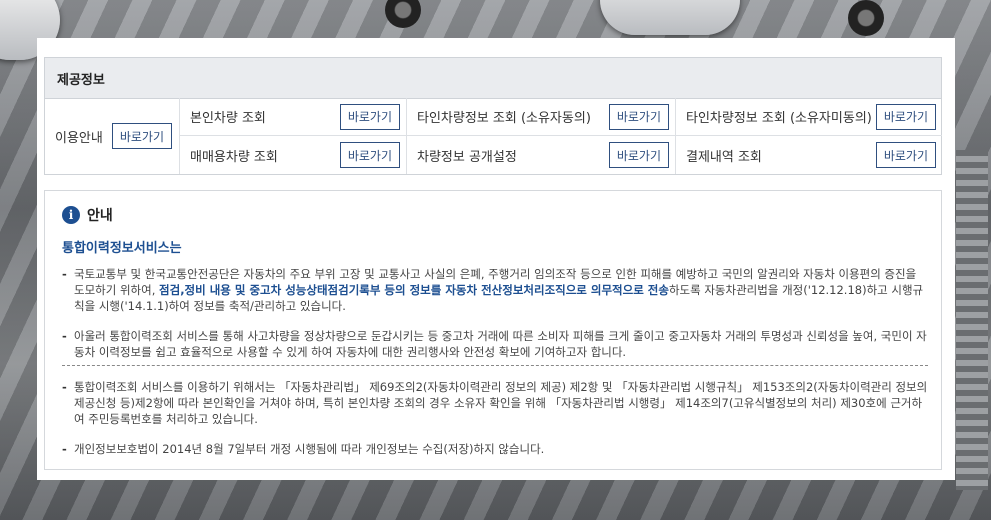  Describe the element at coordinates (234, 157) in the screenshot. I see `sale-vehicle-label: 매매용차량 조회` at that location.